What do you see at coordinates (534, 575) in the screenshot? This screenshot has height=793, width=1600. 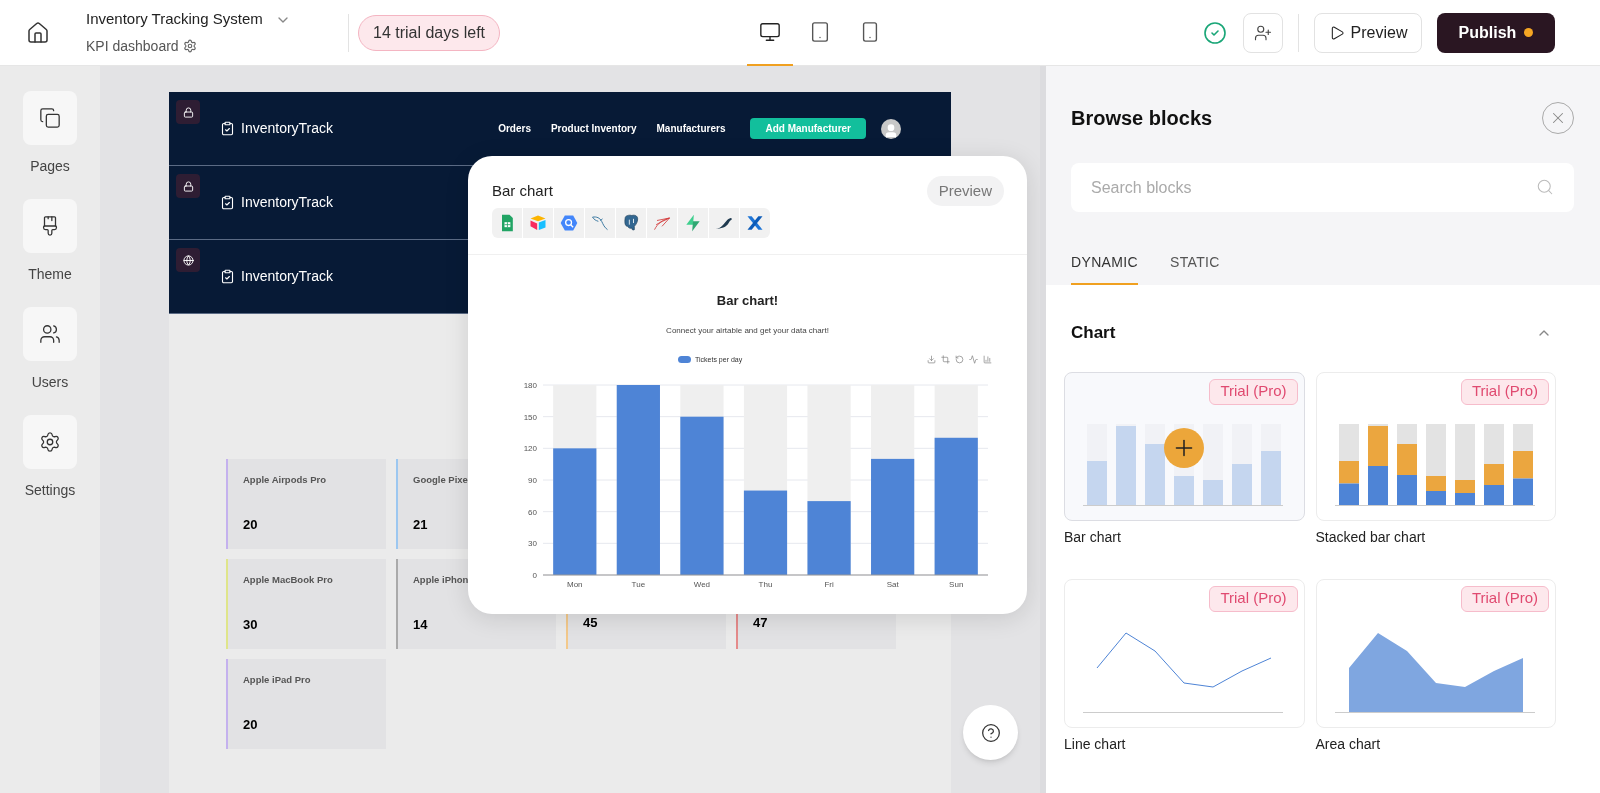 I see `y-tick-label: 0` at bounding box center [534, 575].